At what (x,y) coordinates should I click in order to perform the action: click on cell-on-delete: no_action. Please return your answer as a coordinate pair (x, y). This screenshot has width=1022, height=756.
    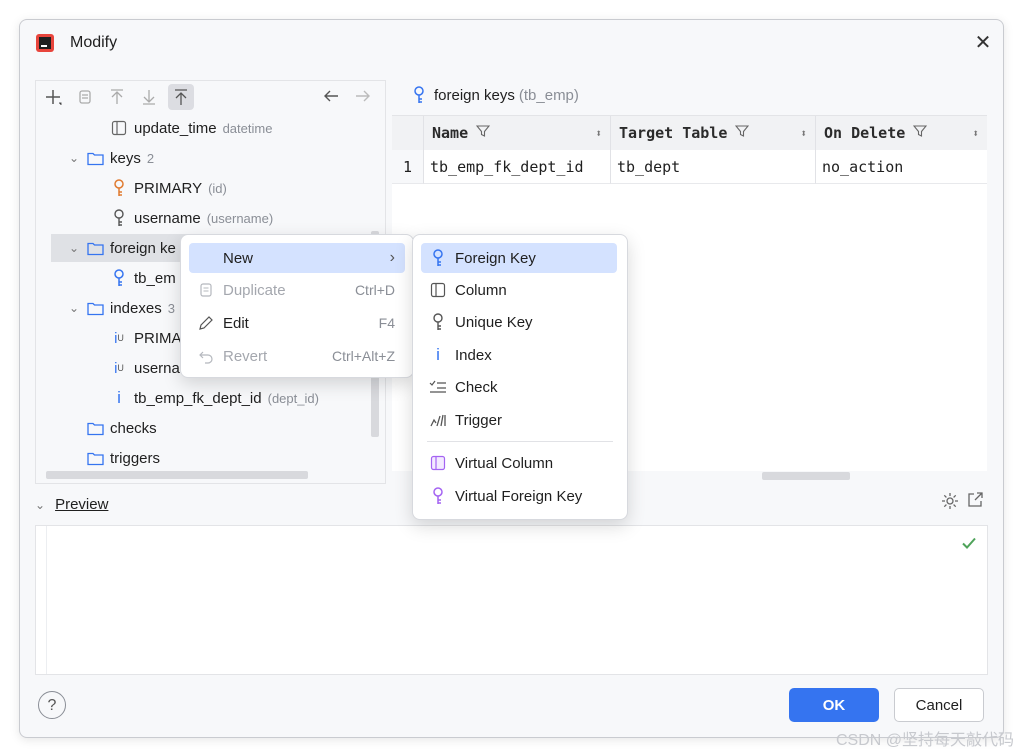
    Looking at the image, I should click on (901, 167).